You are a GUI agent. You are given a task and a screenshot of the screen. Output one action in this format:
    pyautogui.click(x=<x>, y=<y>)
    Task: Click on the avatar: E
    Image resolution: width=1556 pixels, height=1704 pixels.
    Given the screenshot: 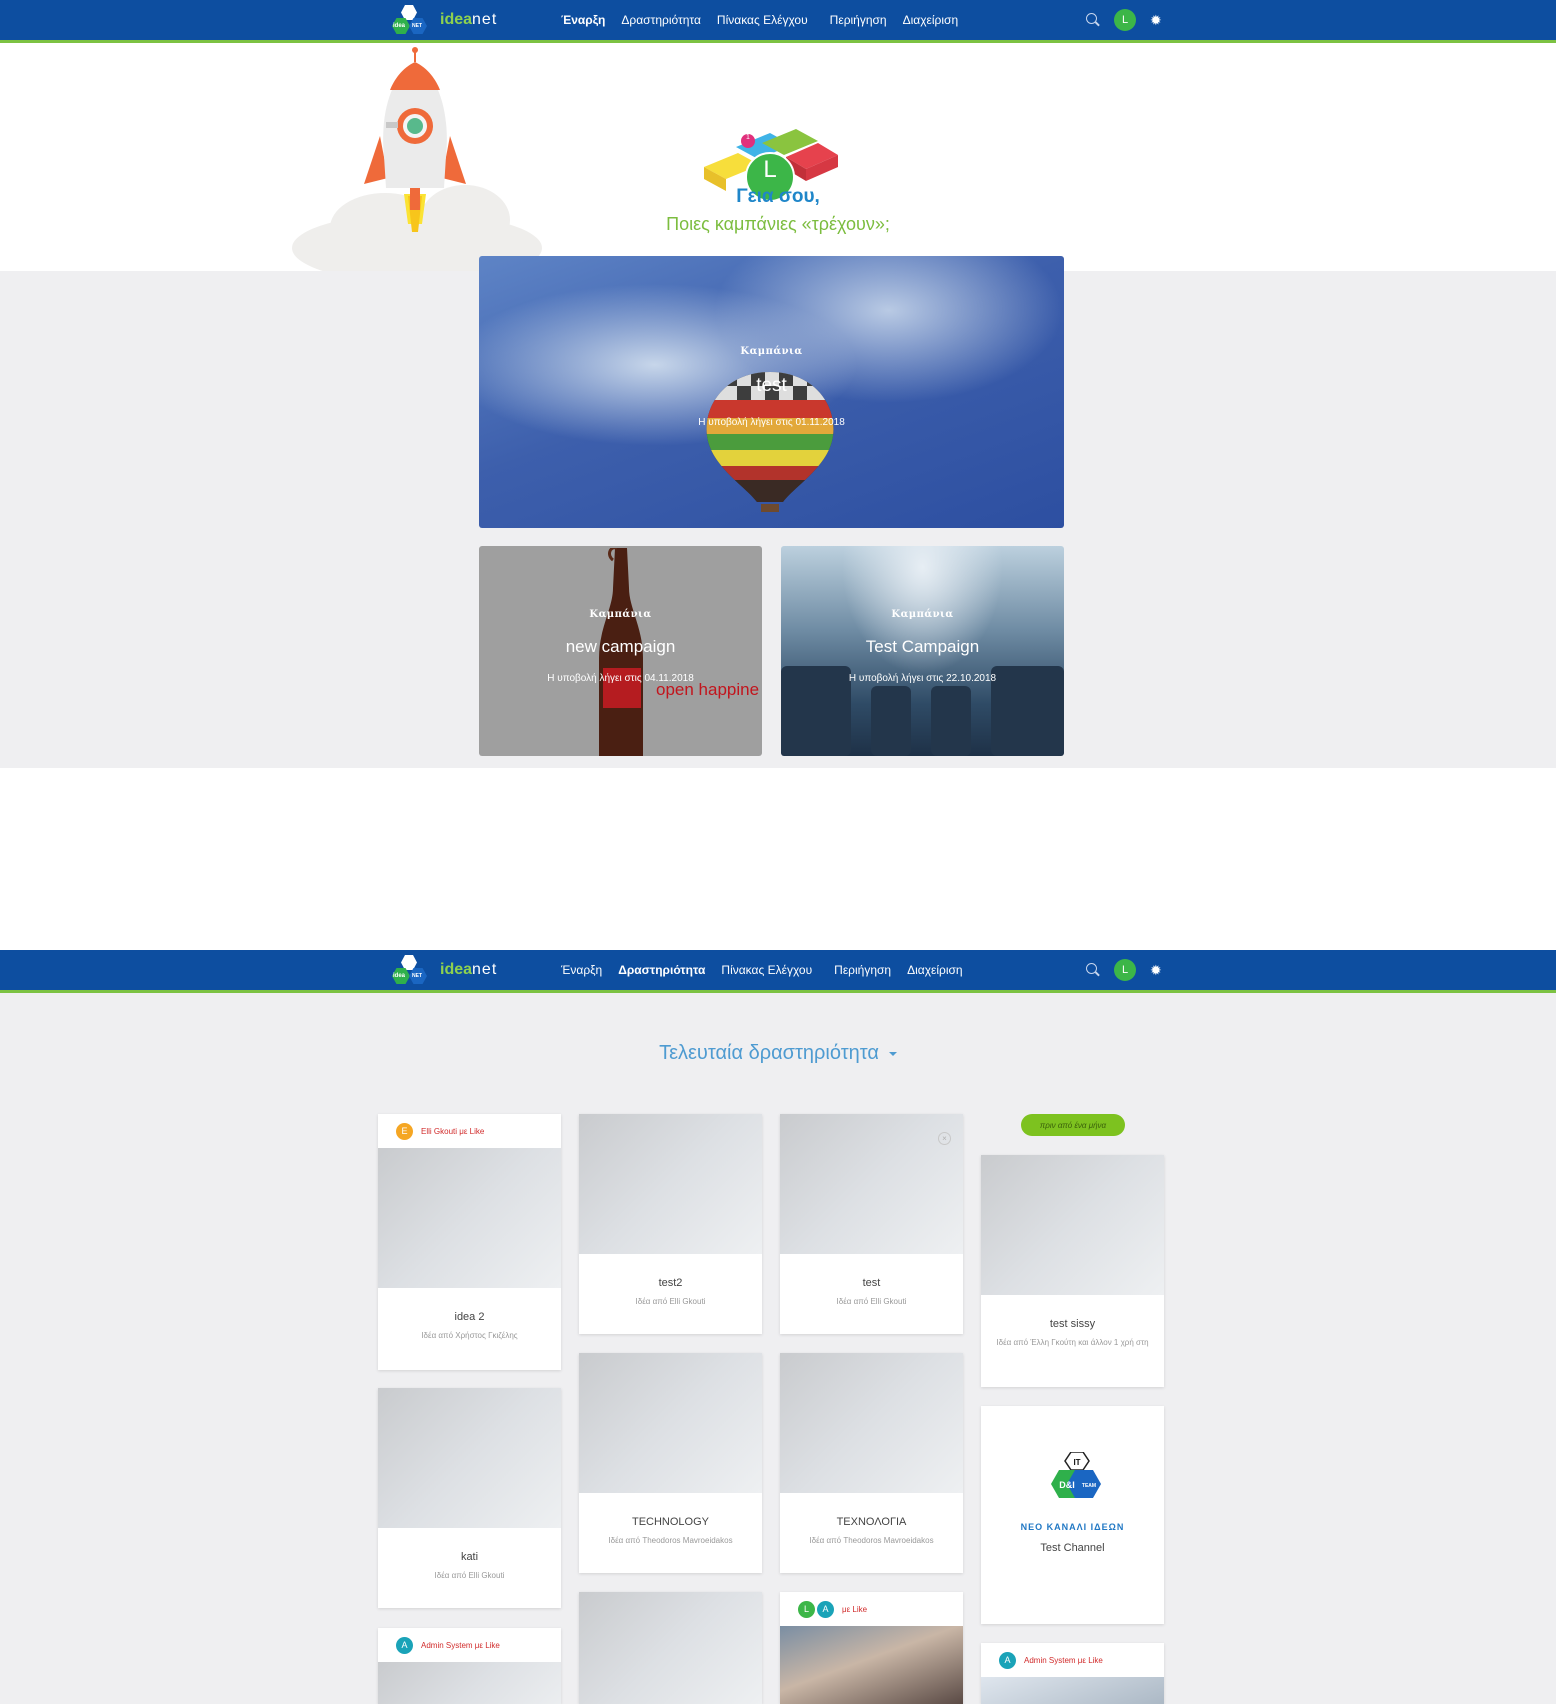 What is the action you would take?
    pyautogui.click(x=404, y=1131)
    